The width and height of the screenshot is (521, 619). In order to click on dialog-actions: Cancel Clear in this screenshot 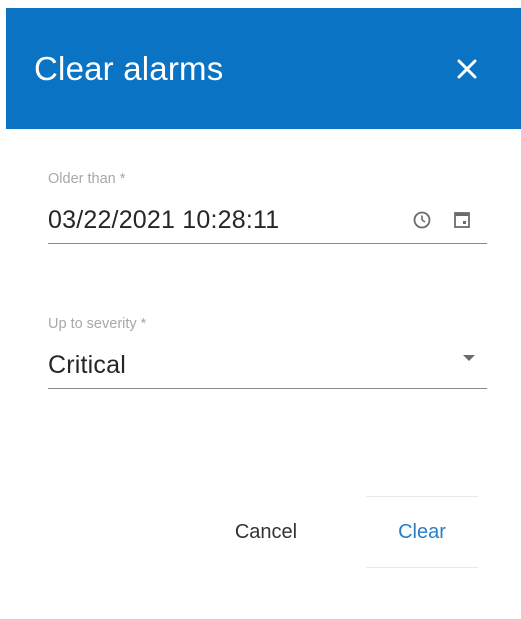, I will do `click(263, 532)`.